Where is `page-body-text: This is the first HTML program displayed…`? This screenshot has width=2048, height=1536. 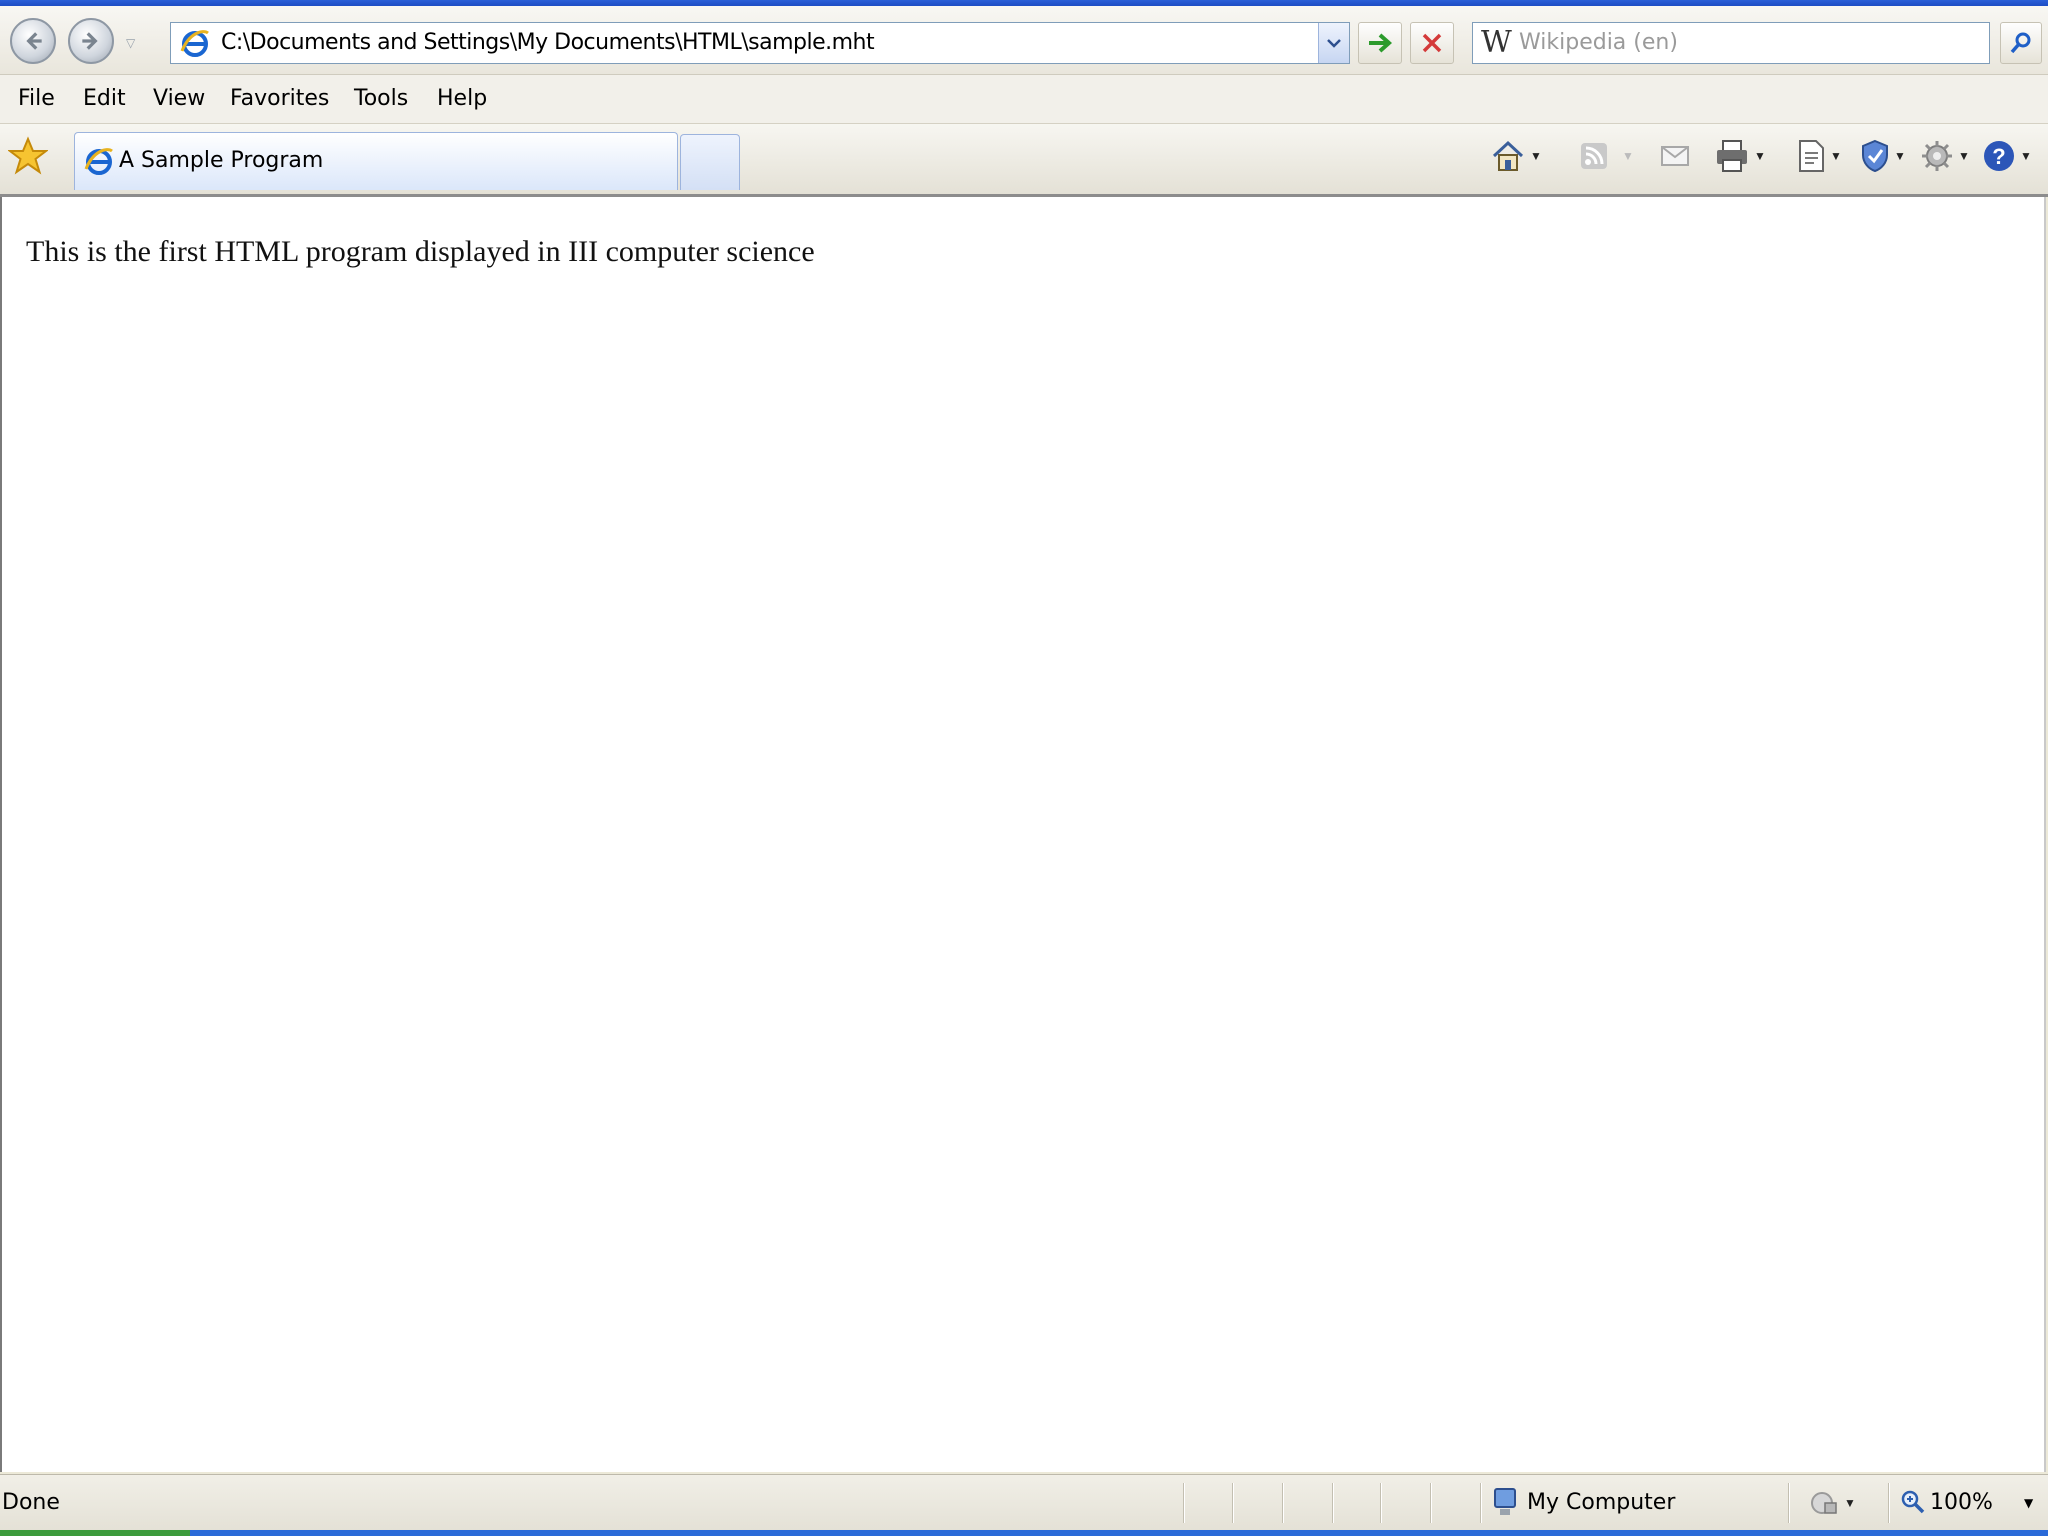
page-body-text: This is the first HTML program displayed… is located at coordinates (420, 251).